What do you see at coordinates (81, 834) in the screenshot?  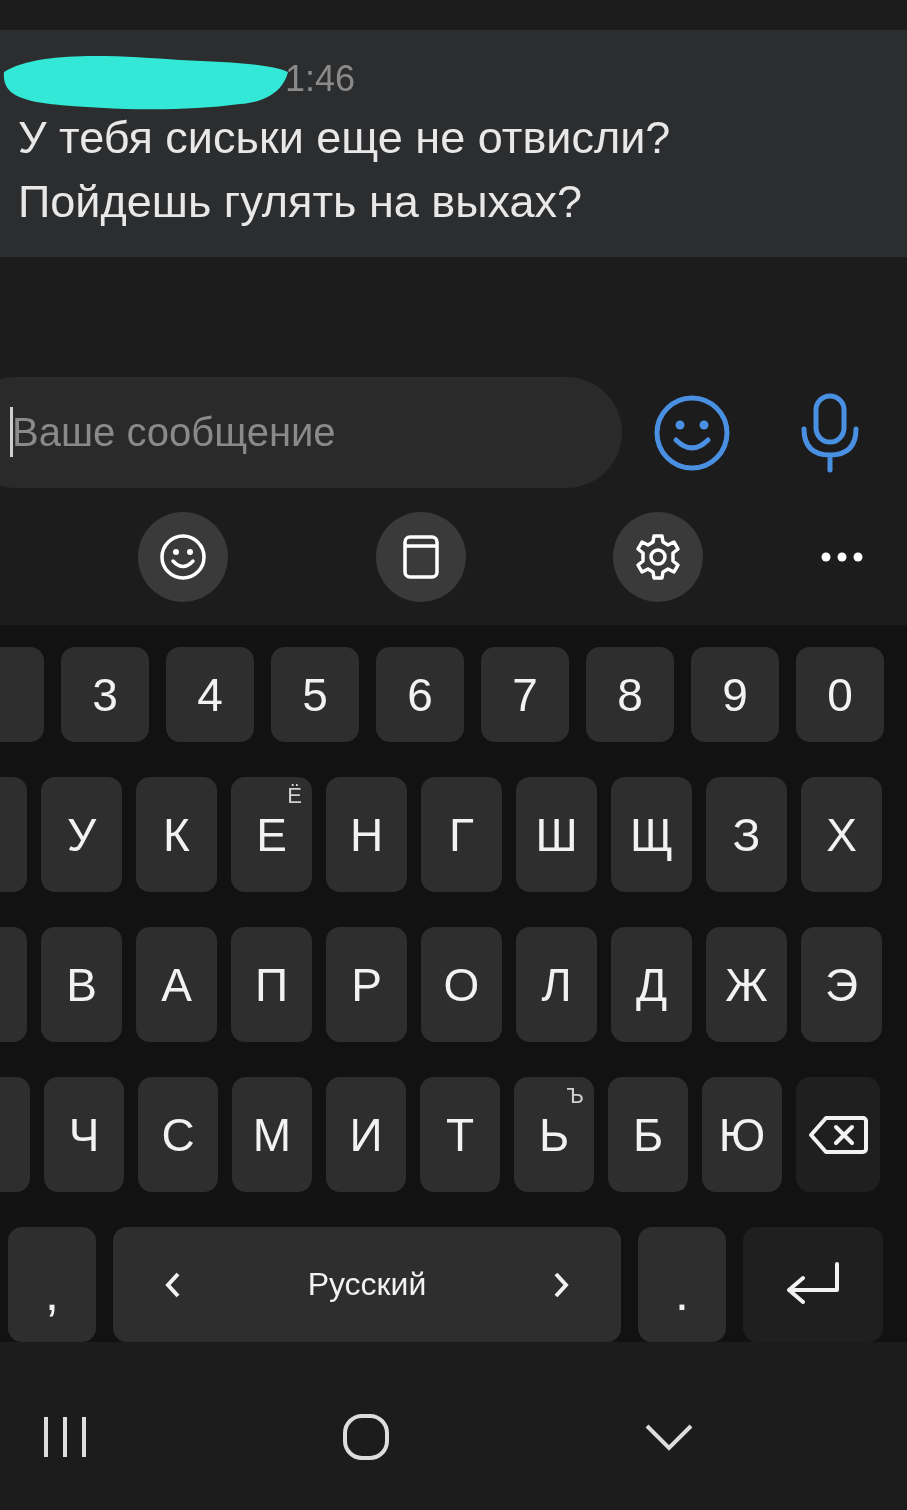 I see `key: У` at bounding box center [81, 834].